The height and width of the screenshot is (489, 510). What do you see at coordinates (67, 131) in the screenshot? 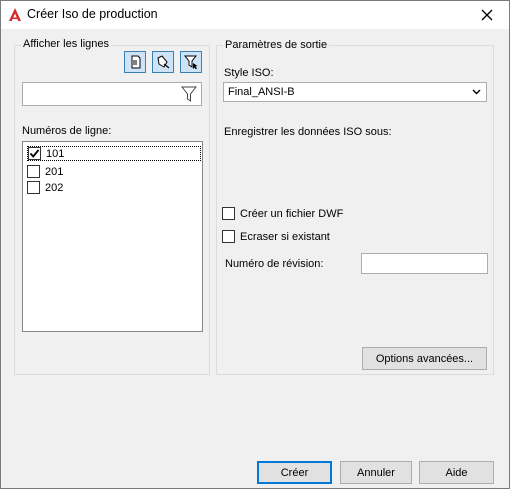
I see `line-numbers-label: Numéros de ligne:` at bounding box center [67, 131].